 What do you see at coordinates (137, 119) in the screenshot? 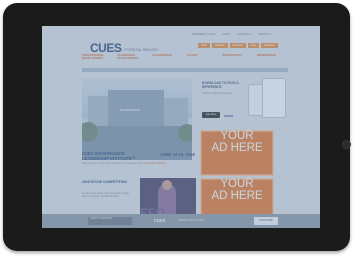
I see `hero-image: STANFORD` at bounding box center [137, 119].